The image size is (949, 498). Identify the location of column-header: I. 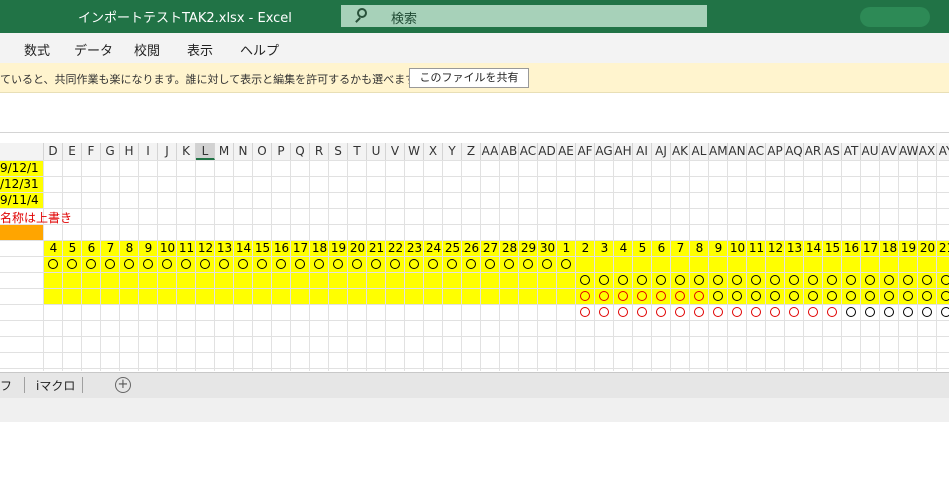
(148, 151).